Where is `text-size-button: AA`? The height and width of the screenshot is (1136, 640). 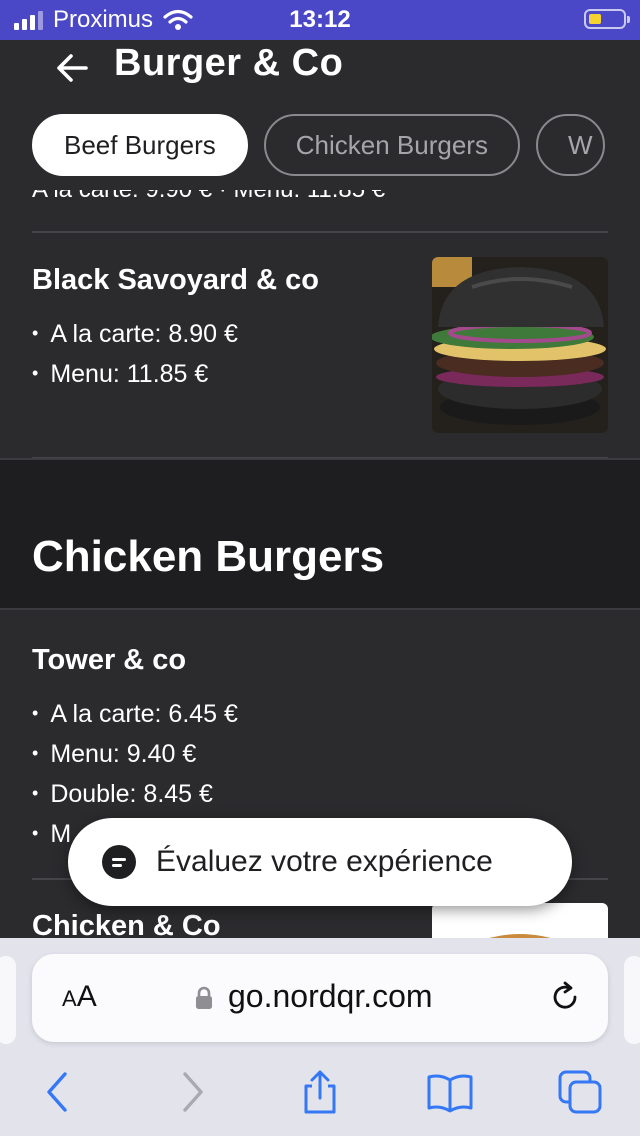 text-size-button: AA is located at coordinates (79, 997).